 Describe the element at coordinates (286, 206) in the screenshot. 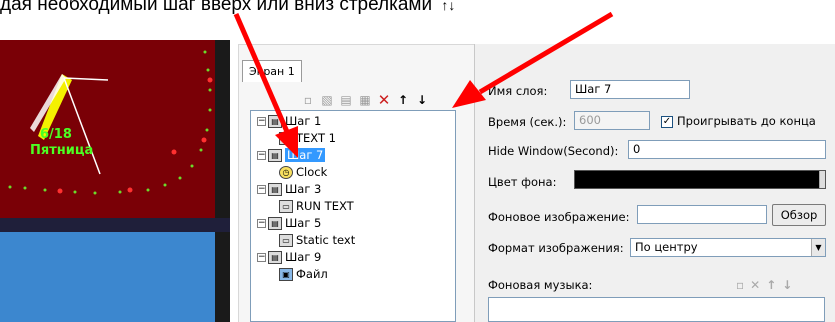

I see `run-text-icon: ▭` at that location.